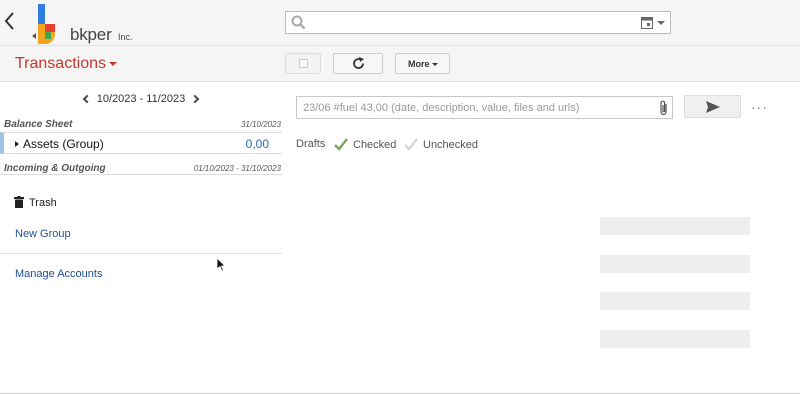 The image size is (800, 394). Describe the element at coordinates (647, 22) in the screenshot. I see `calendar-icon` at that location.